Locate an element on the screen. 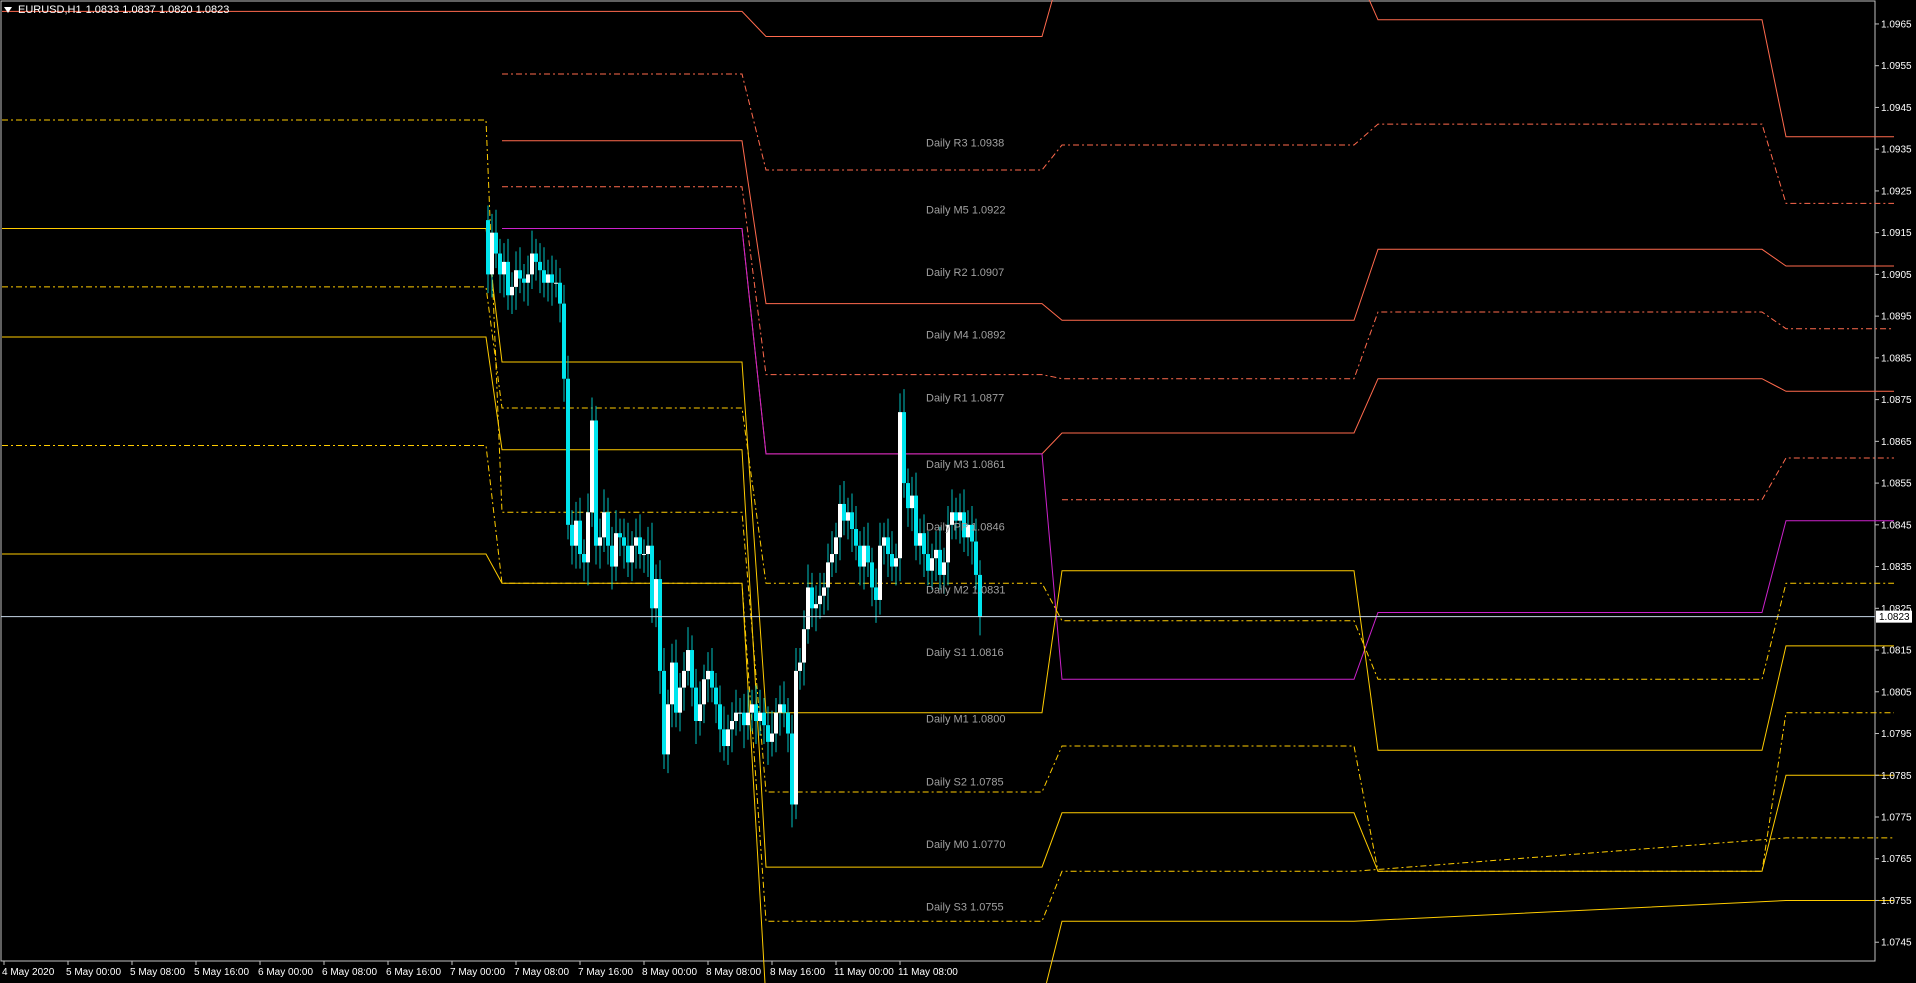 The height and width of the screenshot is (983, 1916). pivot-label-m1: Daily M1 1.0800 is located at coordinates (966, 720).